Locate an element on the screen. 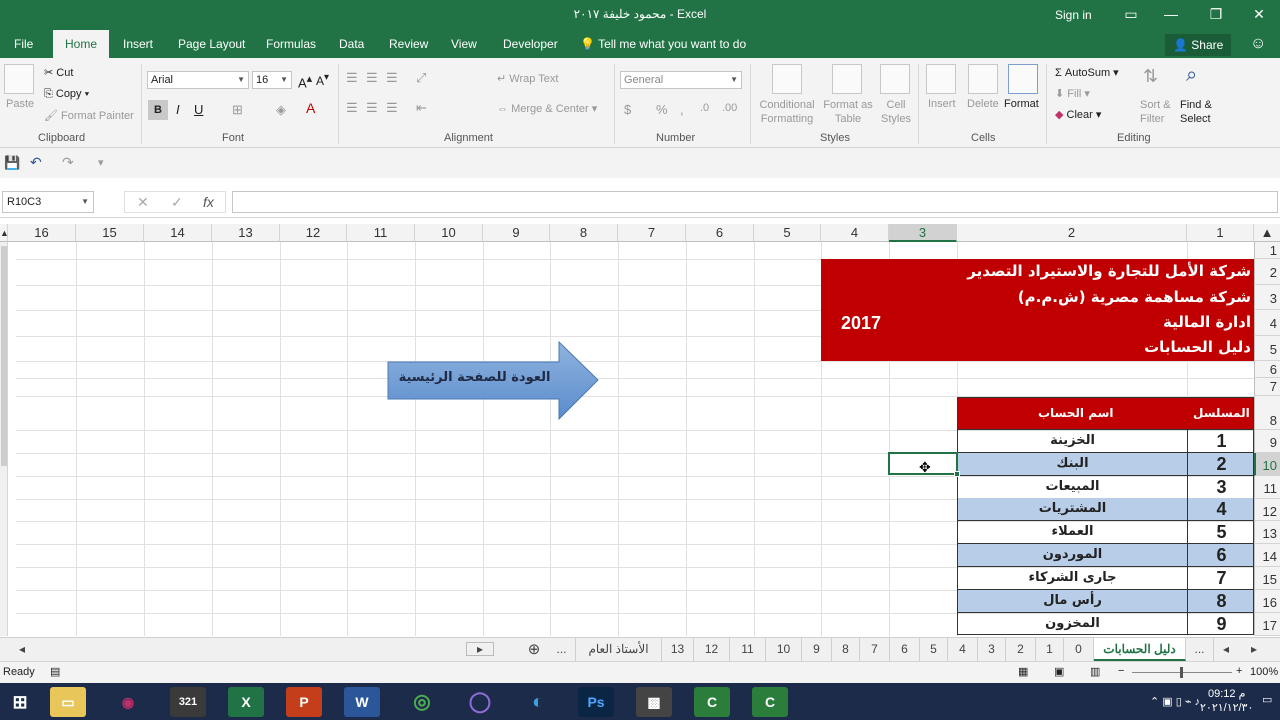  tab-data: Data is located at coordinates (351, 44).